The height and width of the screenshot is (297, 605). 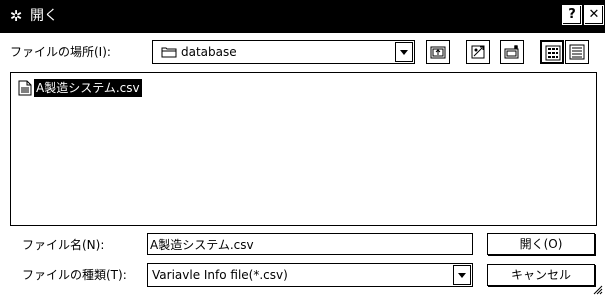 I want to click on details-view-icon, so click(x=577, y=52).